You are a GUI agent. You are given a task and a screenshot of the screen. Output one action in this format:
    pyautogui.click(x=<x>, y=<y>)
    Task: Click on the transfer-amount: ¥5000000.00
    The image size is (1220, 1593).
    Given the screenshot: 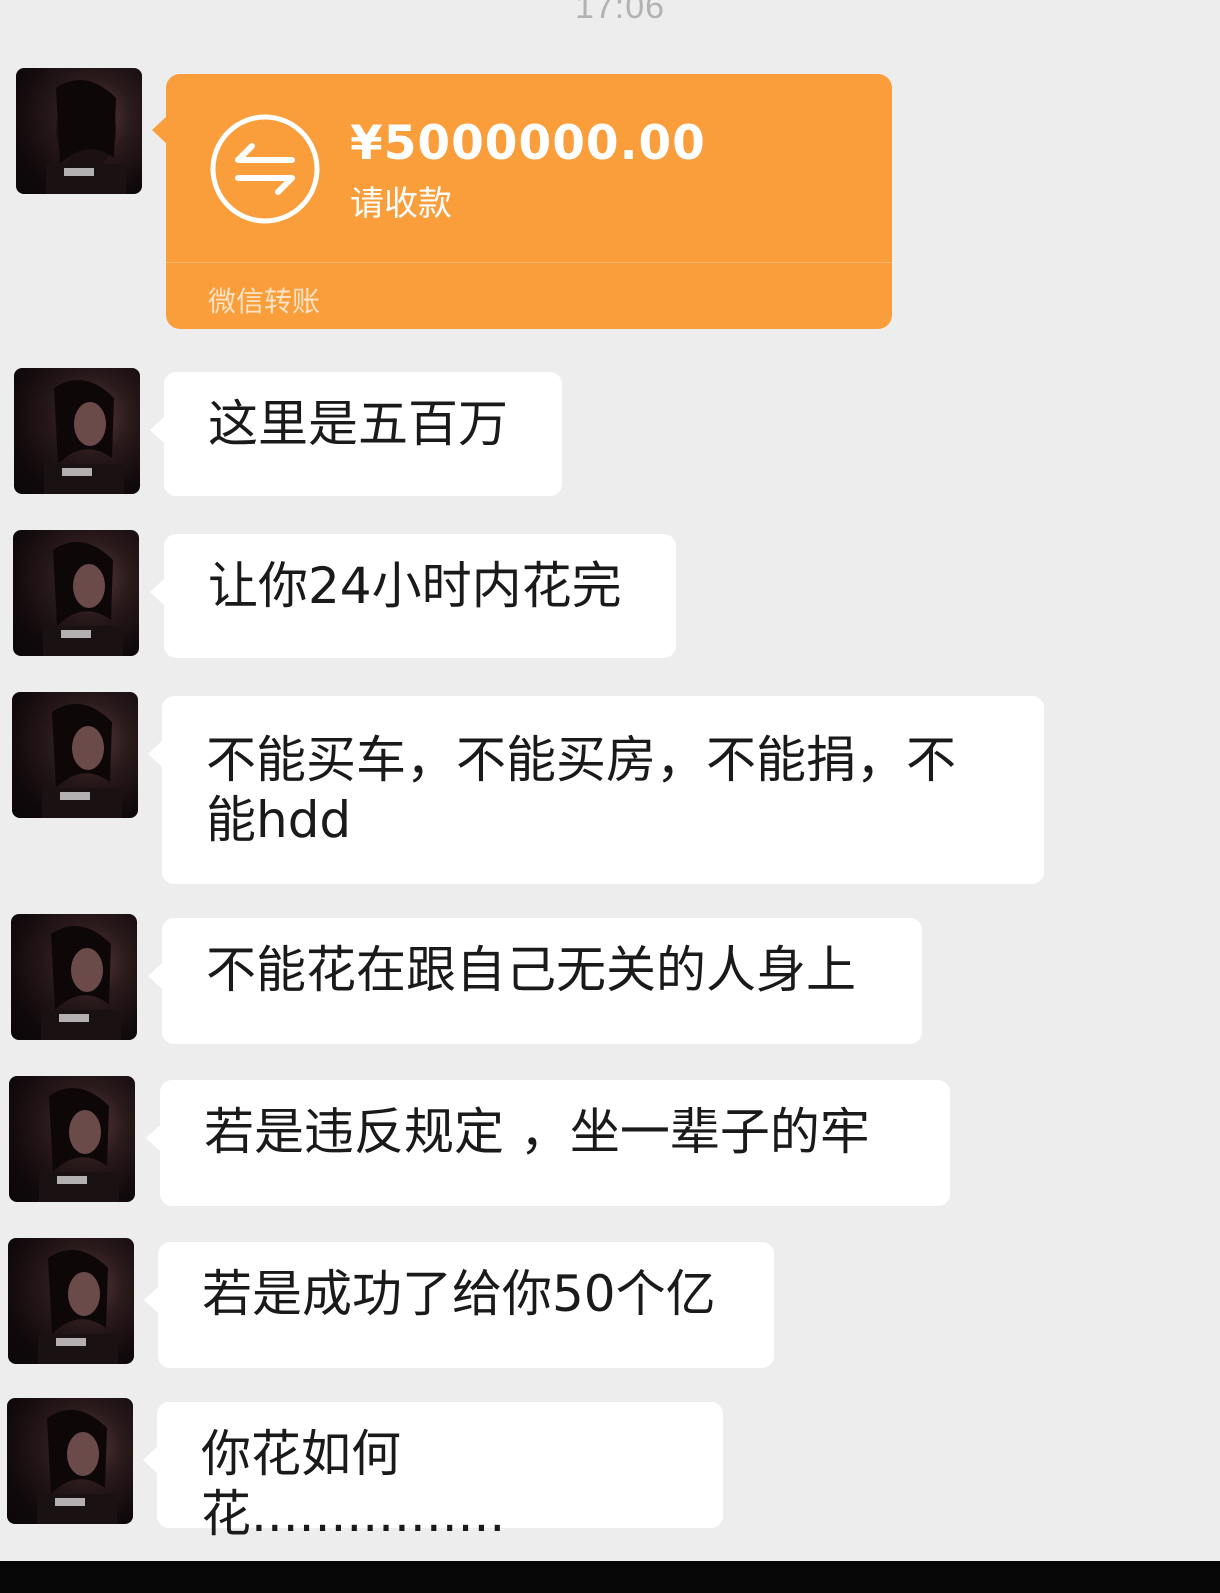 What is the action you would take?
    pyautogui.click(x=528, y=143)
    